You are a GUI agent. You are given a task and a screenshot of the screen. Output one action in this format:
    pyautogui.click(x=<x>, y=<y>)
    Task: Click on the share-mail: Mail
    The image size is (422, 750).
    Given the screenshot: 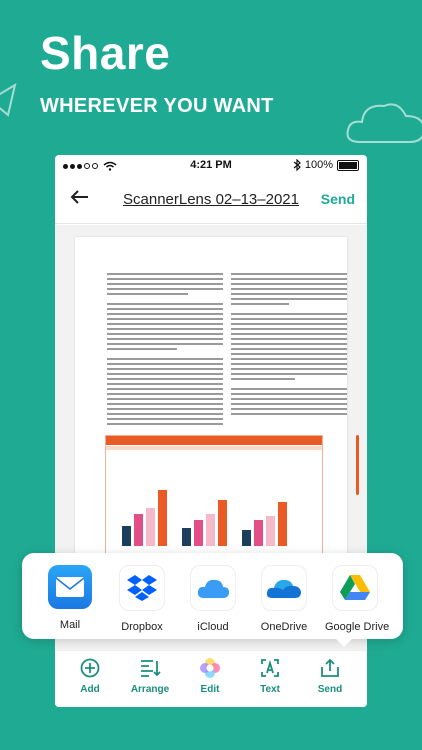 What is the action you would take?
    pyautogui.click(x=70, y=598)
    